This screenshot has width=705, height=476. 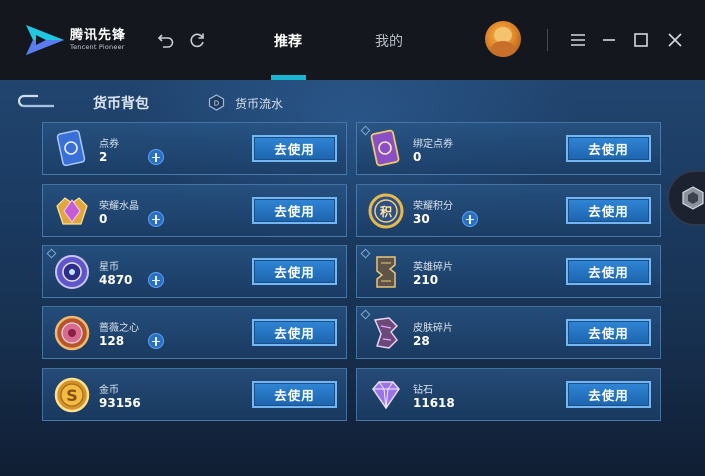 I want to click on currency-card-bound-dianquan: 绑定点券 0 去使用, so click(x=508, y=148).